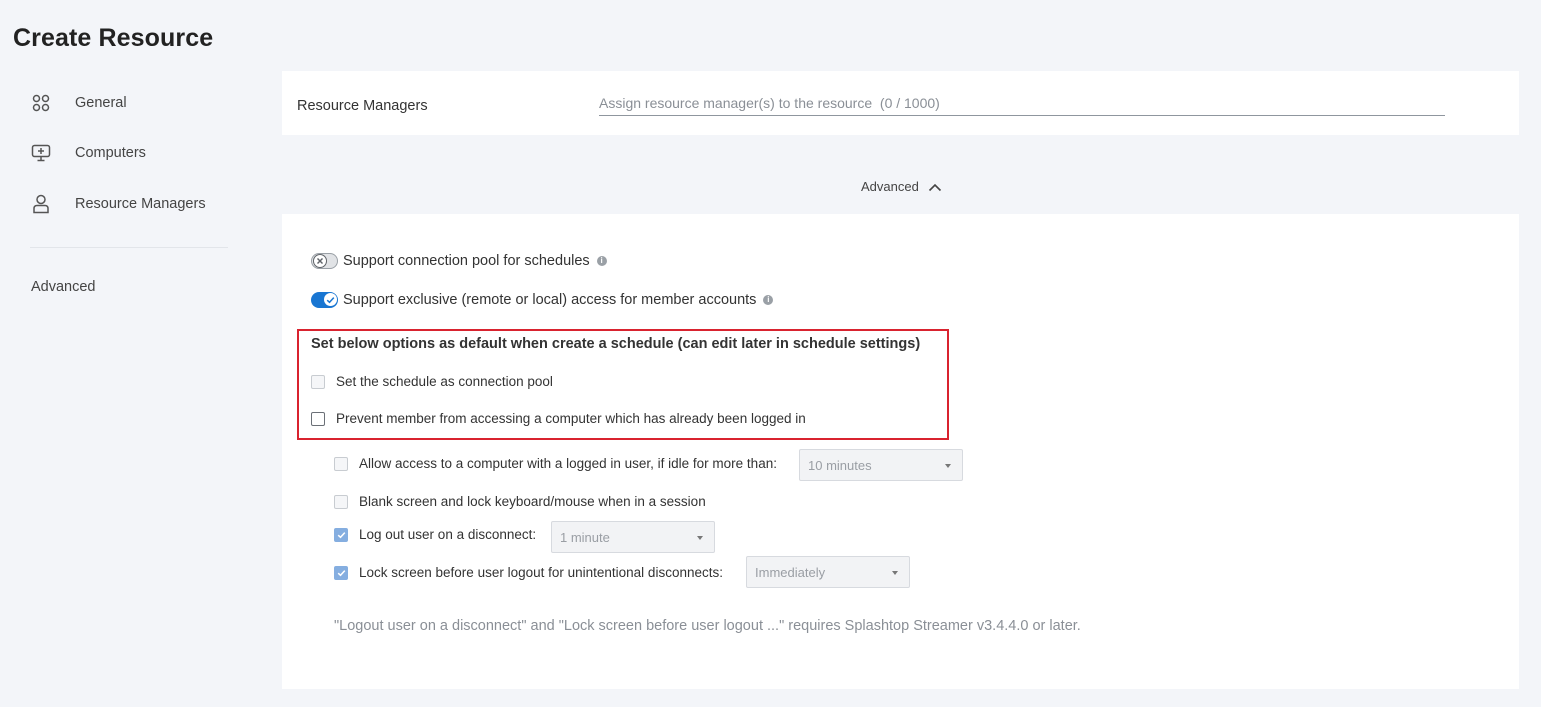 The height and width of the screenshot is (707, 1541). What do you see at coordinates (448, 534) in the screenshot?
I see `logout-on-disconnect-label: Log out user on a disconnect:` at bounding box center [448, 534].